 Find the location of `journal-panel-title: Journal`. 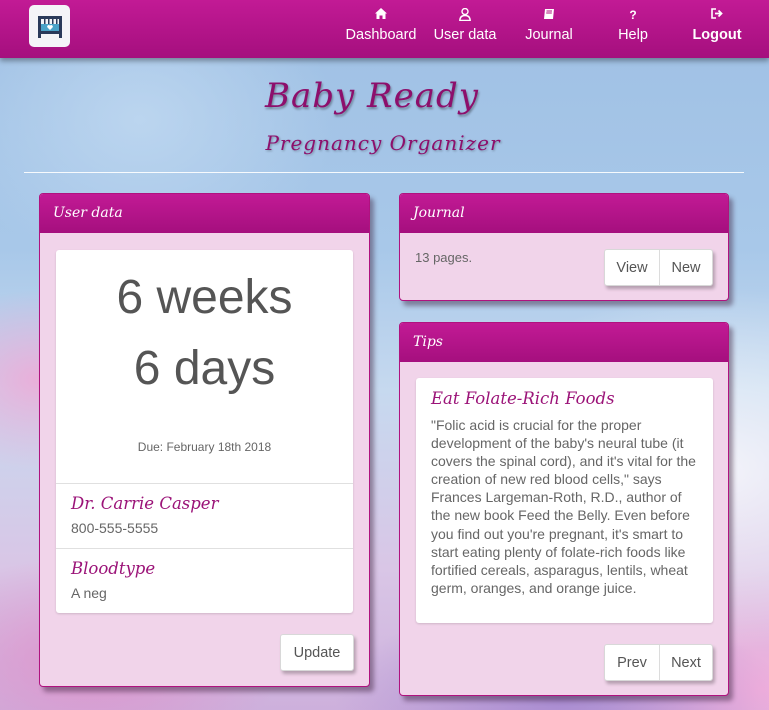

journal-panel-title: Journal is located at coordinates (564, 213).